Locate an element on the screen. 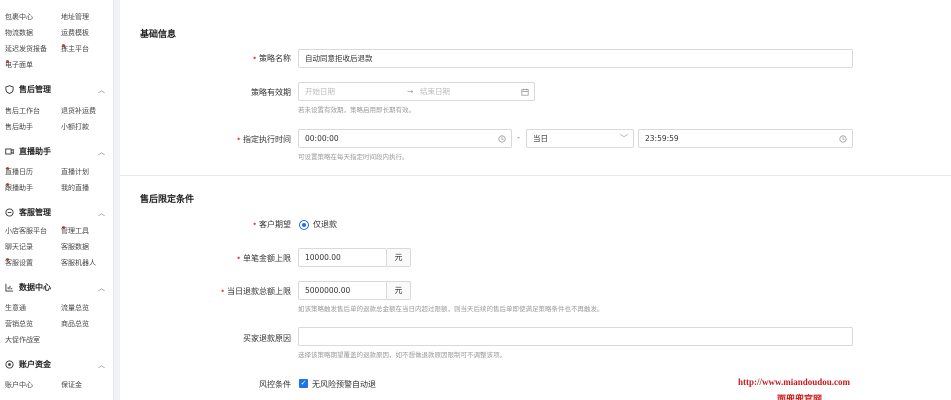  strategy-name-input: 自动同意拒收后退款 is located at coordinates (575, 58).